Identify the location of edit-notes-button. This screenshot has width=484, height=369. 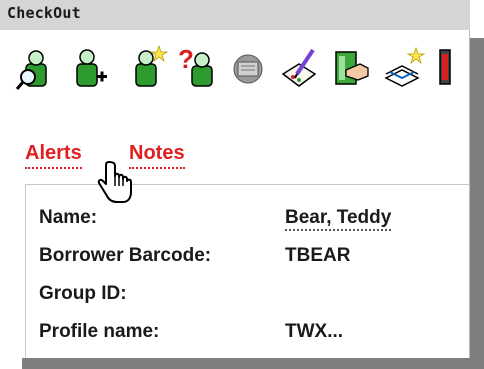
(301, 69).